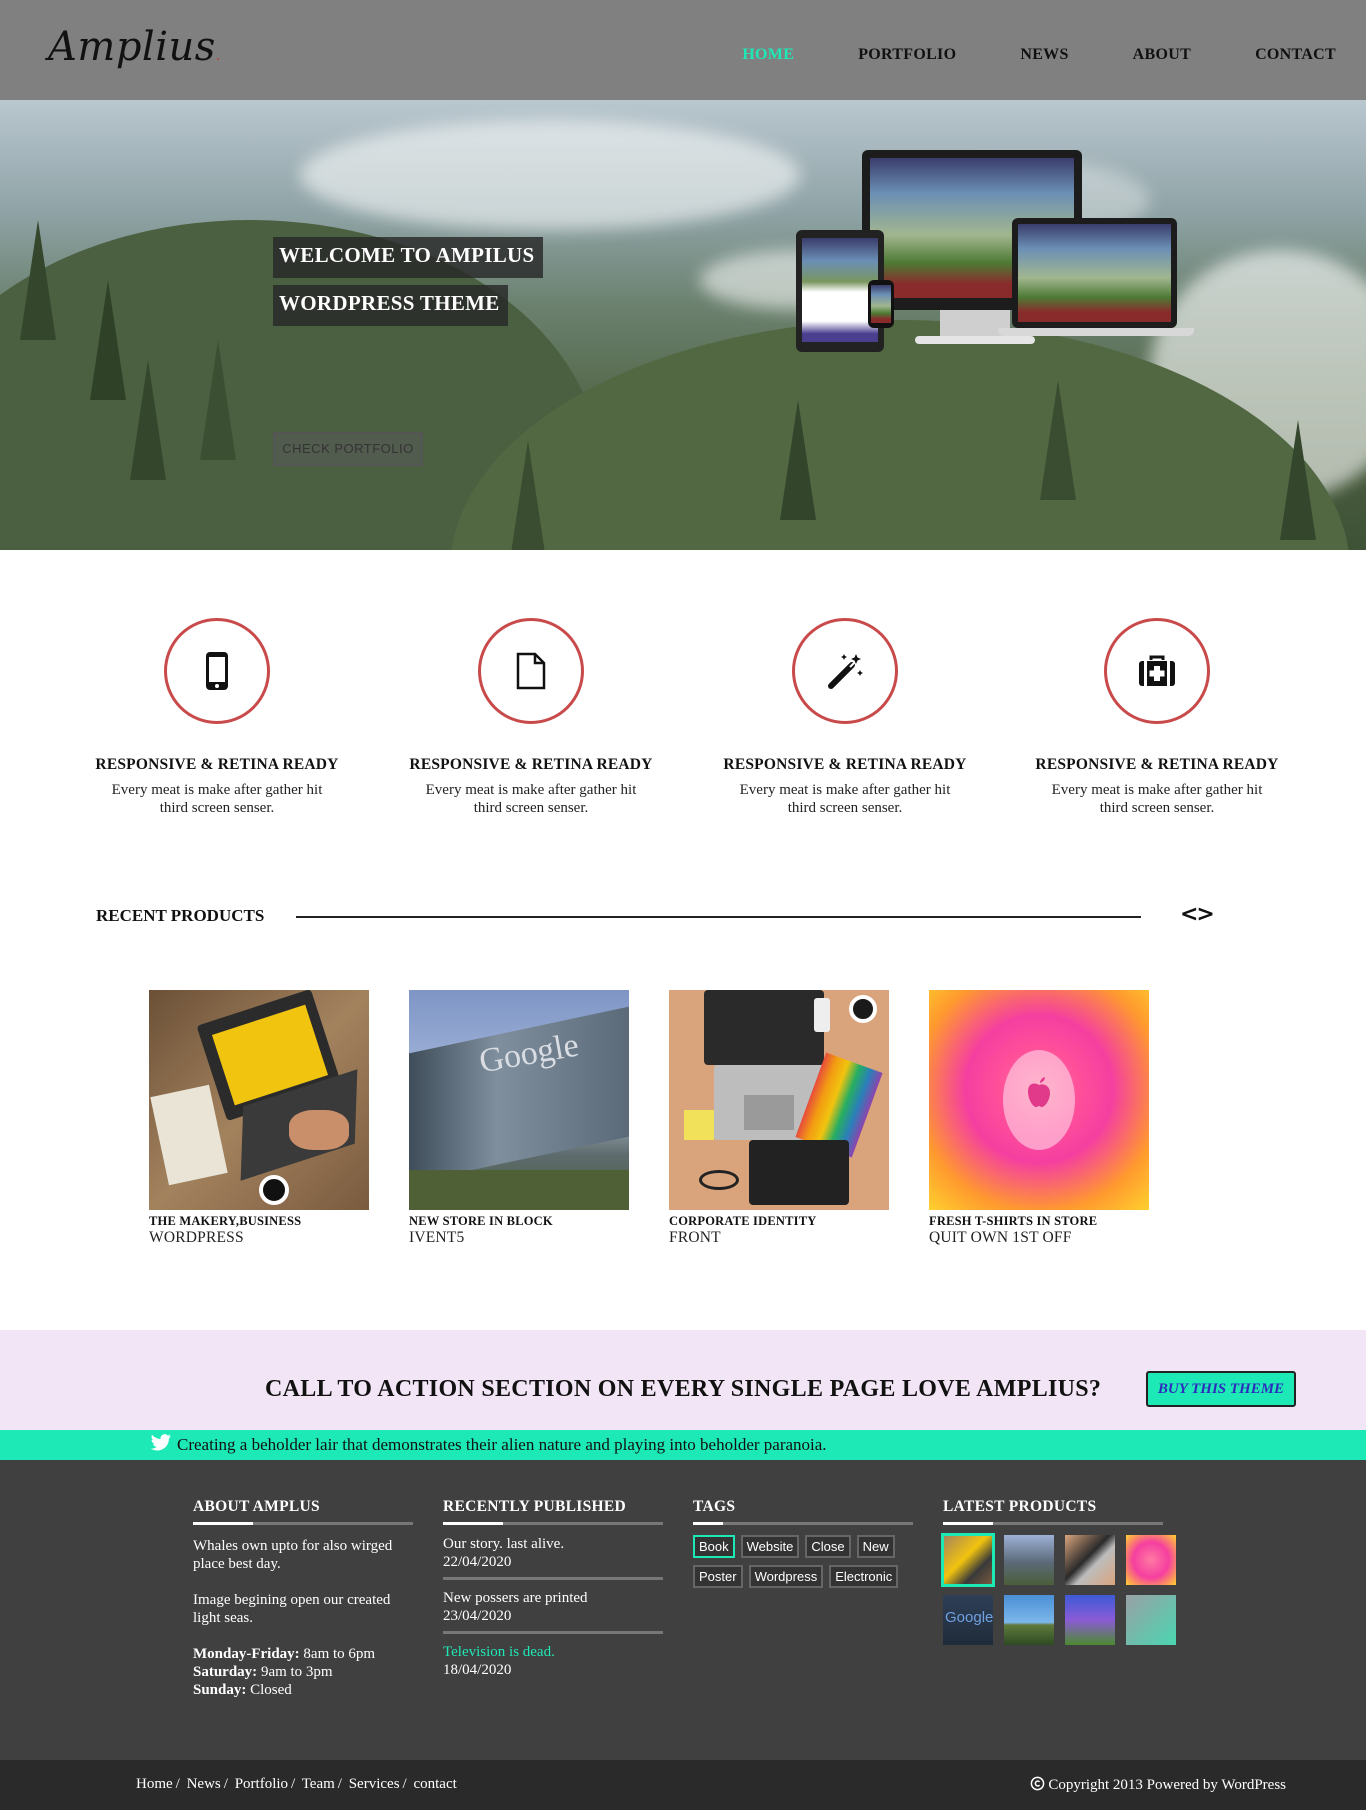 This screenshot has width=1366, height=1810. I want to click on product-title: THE MAKERY,BUSINESS, so click(259, 1221).